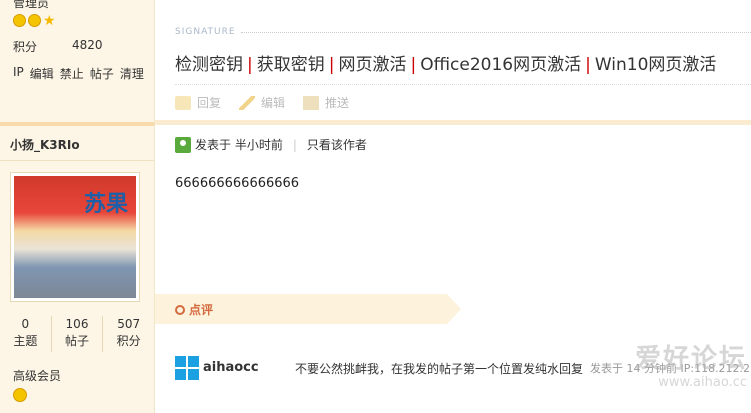 The image size is (751, 413). Describe the element at coordinates (209, 65) in the screenshot. I see `signature-link-check-key: 检测密钥` at that location.